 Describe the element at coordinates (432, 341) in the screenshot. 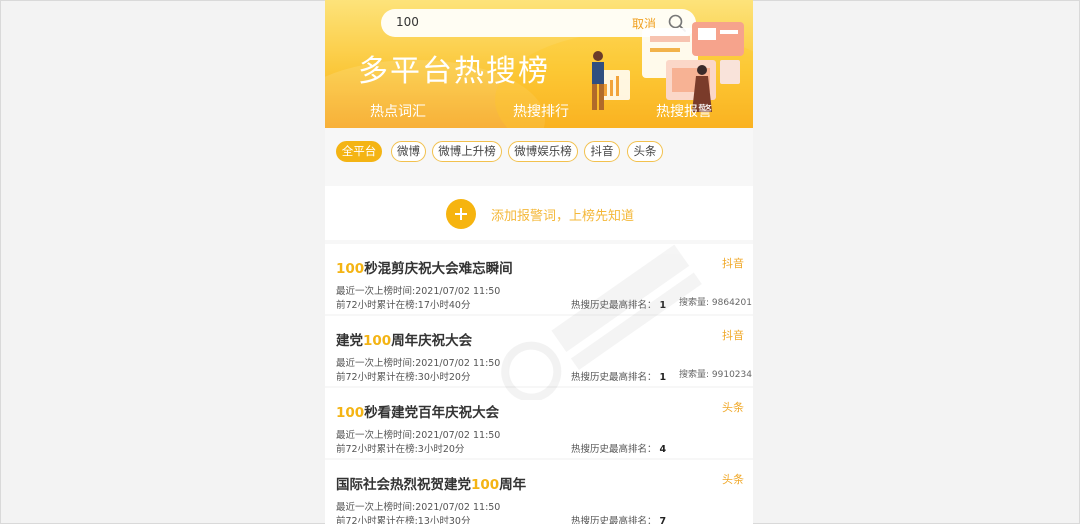

I see `item-title-text: 周年庆祝大会` at that location.